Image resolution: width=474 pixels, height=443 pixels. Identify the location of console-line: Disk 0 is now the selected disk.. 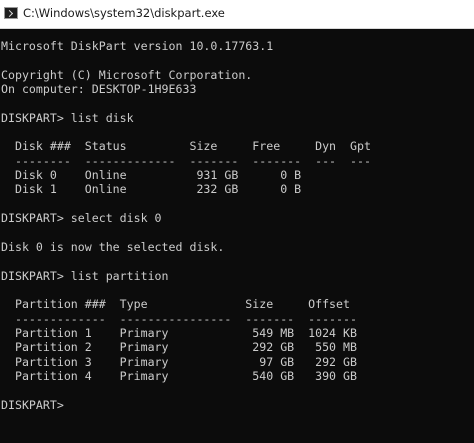
(113, 246).